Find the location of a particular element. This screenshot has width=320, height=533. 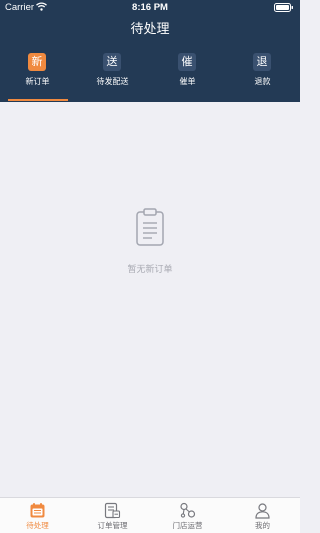

tabbar-item-profile: 我的 is located at coordinates (262, 515).